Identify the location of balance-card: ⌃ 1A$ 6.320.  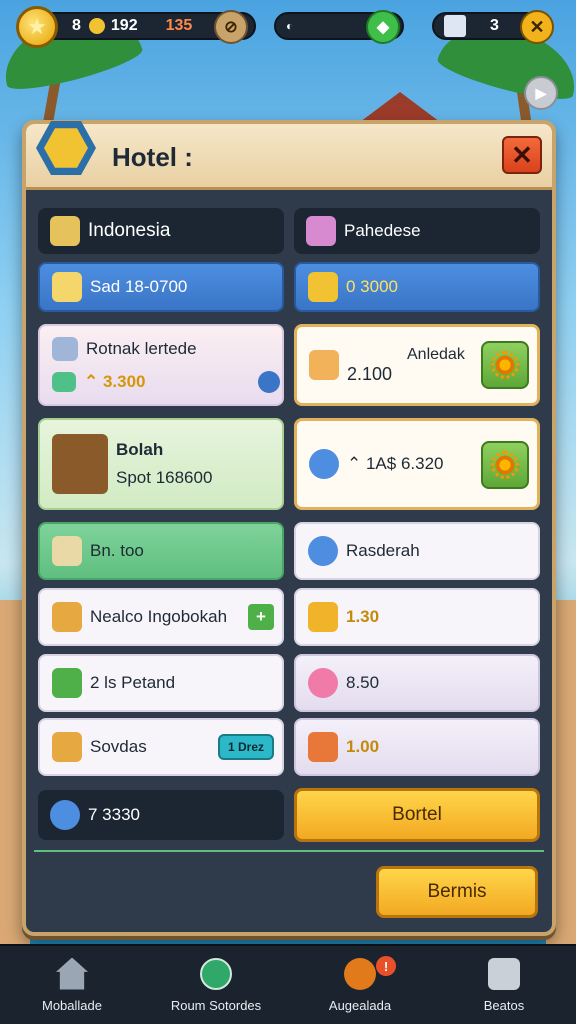
(417, 464).